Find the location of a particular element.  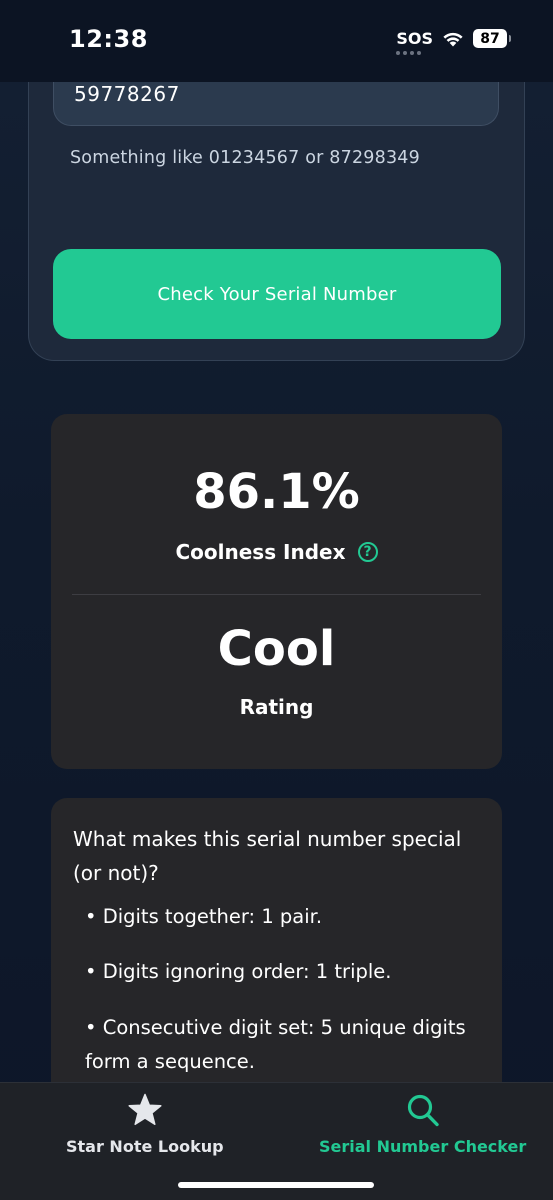

home-indicator is located at coordinates (276, 1185).